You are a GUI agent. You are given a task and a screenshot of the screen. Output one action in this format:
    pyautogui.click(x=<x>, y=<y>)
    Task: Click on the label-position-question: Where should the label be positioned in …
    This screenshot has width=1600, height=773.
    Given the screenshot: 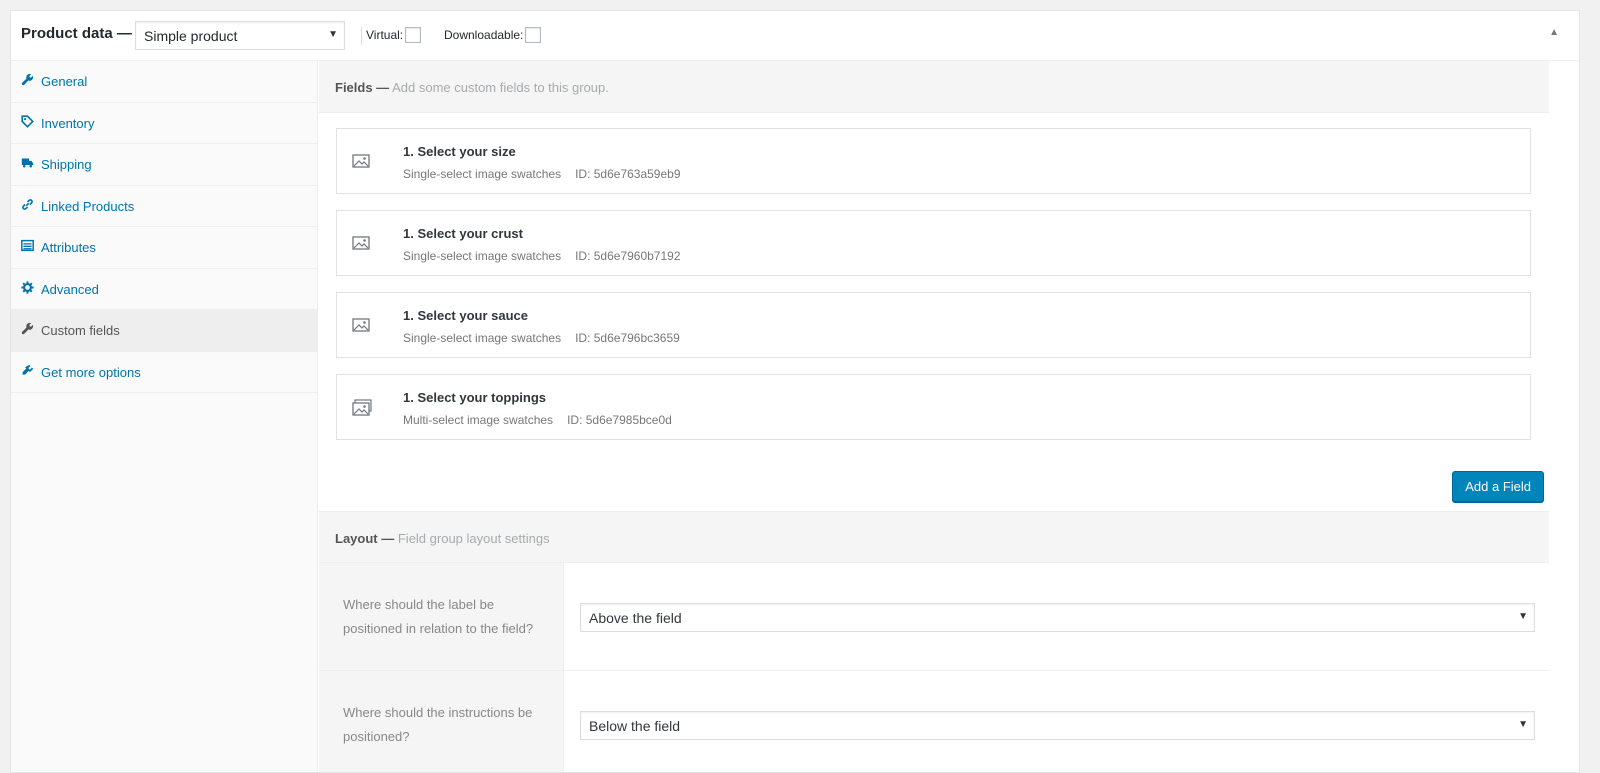 What is the action you would take?
    pyautogui.click(x=441, y=616)
    